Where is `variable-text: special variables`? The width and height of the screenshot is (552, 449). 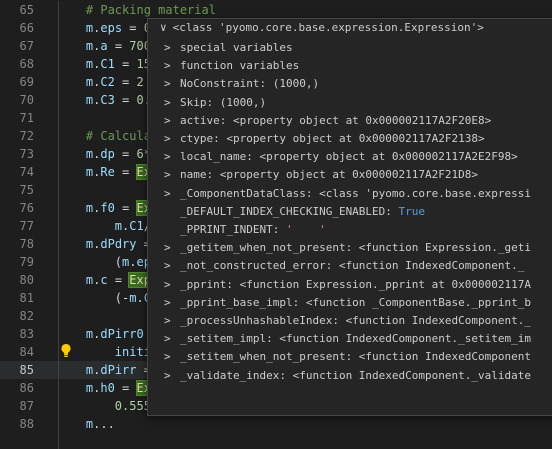 variable-text: special variables is located at coordinates (236, 48).